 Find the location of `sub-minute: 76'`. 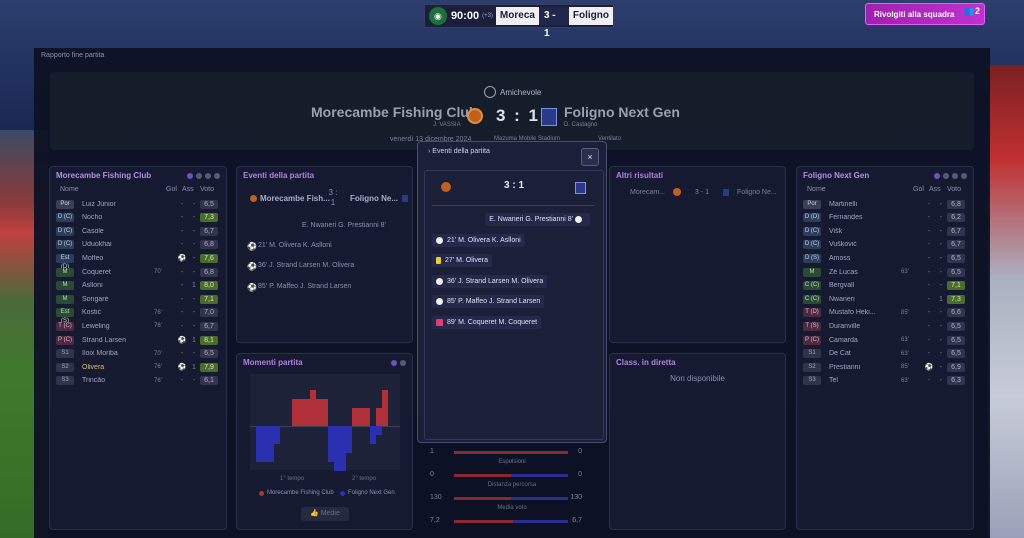

sub-minute: 76' is located at coordinates (158, 326).